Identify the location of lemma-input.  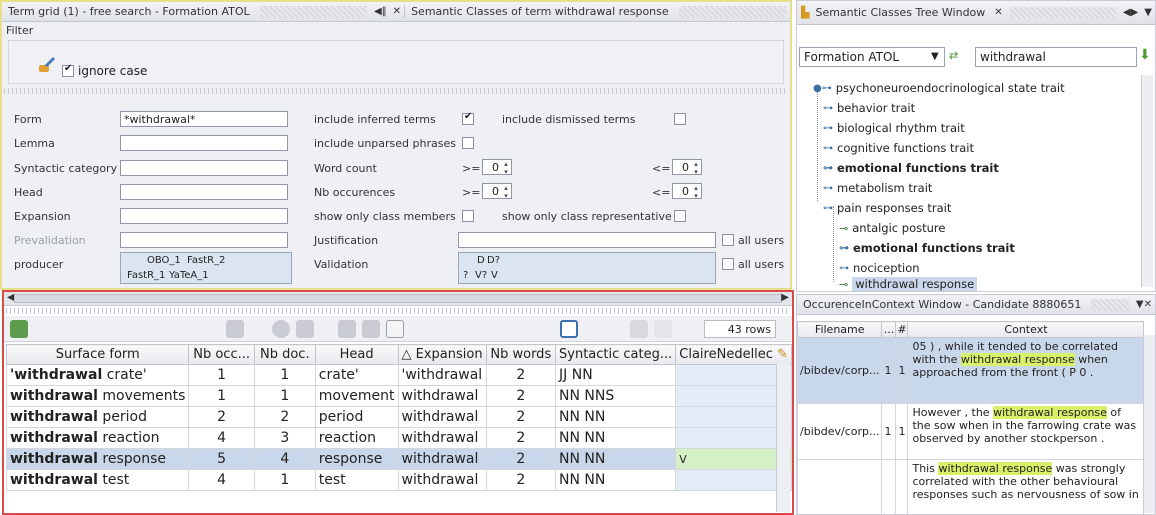
(204, 143).